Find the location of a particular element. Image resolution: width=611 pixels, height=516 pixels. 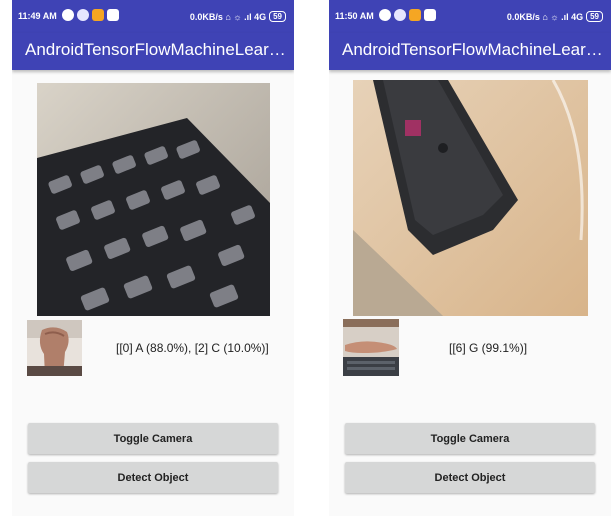

detection-result-text: [[6] G (99.1%)] is located at coordinates (488, 348).